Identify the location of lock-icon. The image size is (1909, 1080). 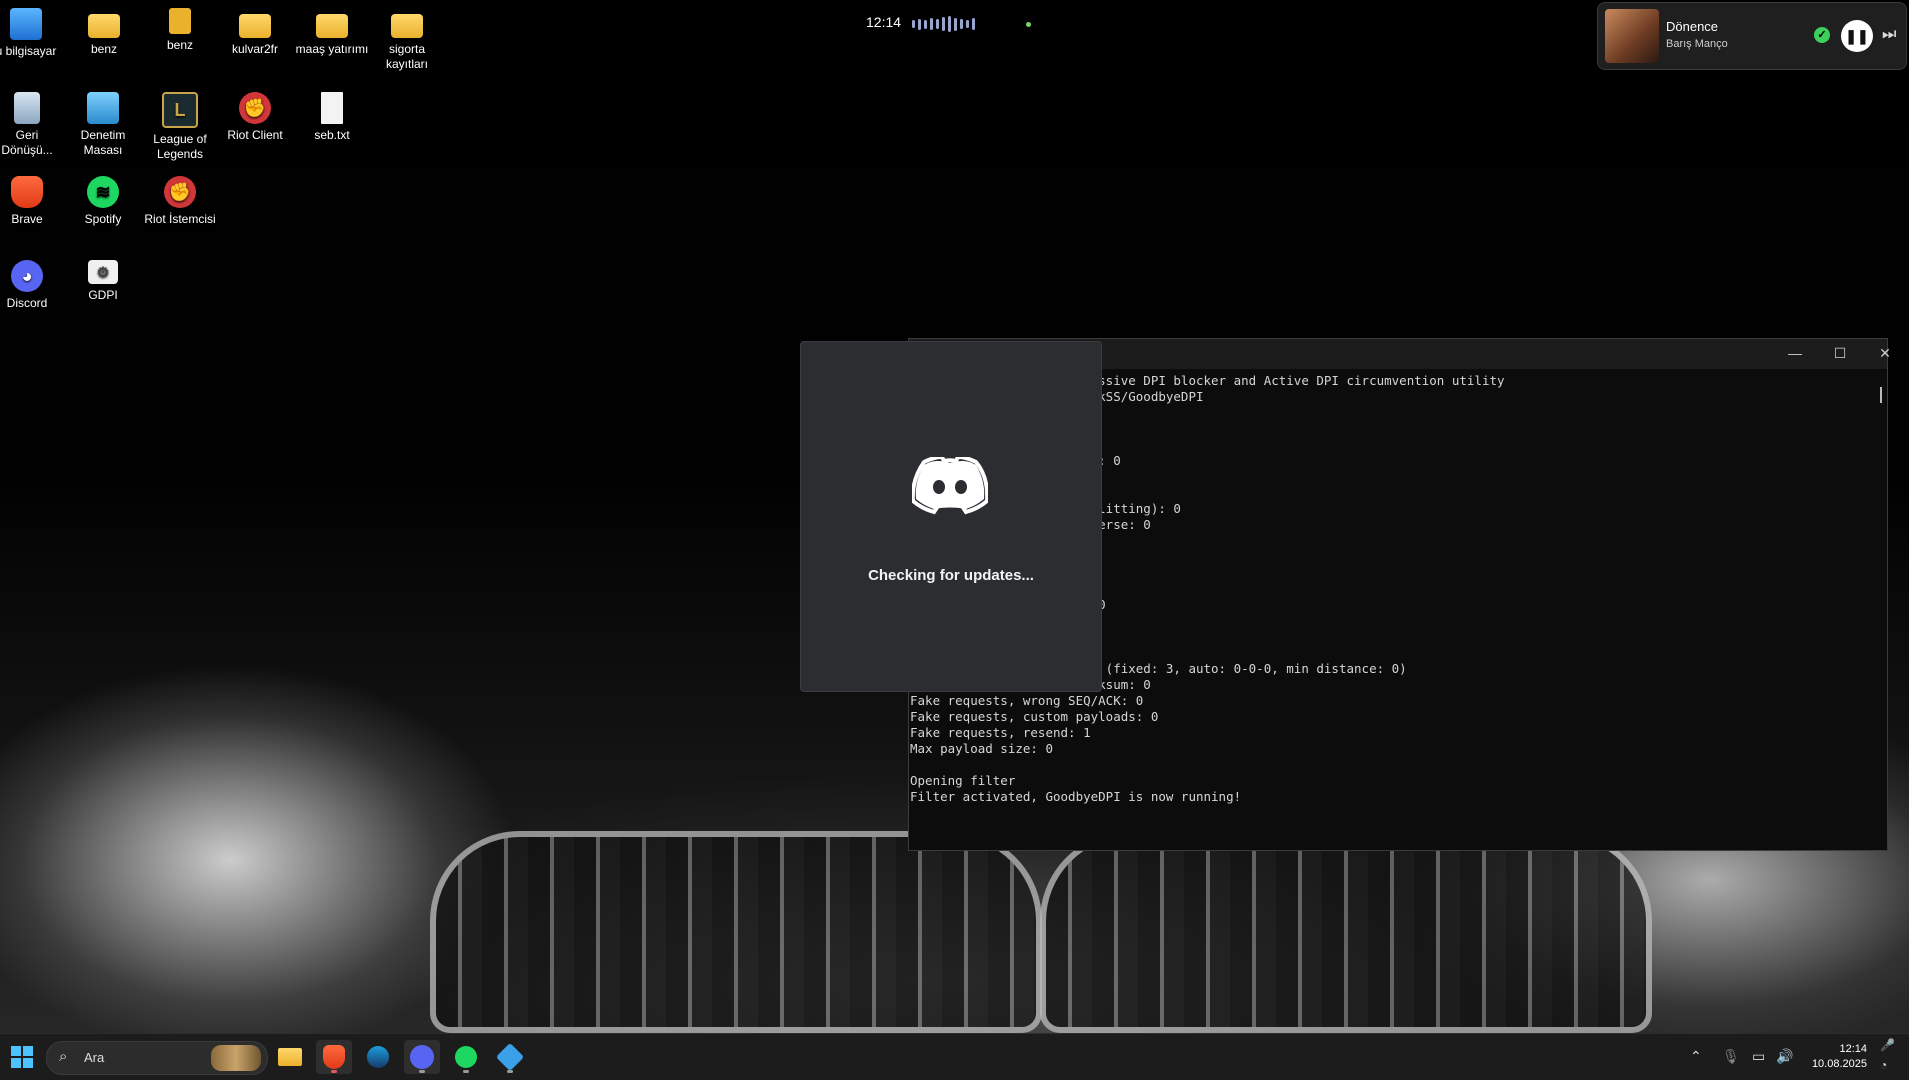
(180, 21).